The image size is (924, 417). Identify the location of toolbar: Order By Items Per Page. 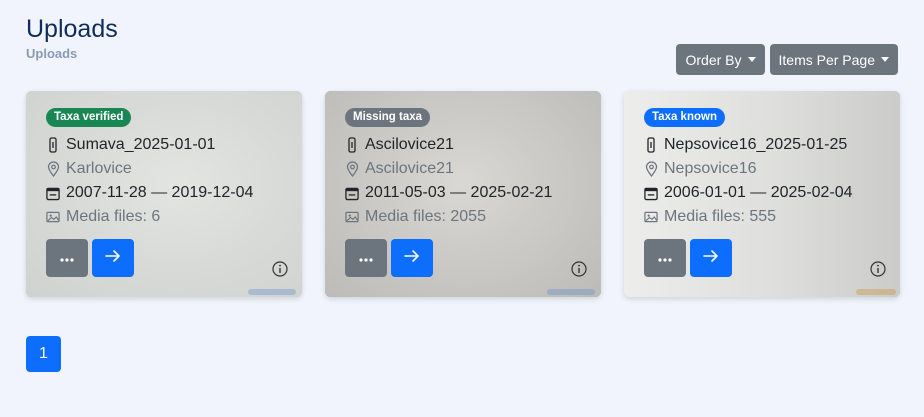
(787, 59).